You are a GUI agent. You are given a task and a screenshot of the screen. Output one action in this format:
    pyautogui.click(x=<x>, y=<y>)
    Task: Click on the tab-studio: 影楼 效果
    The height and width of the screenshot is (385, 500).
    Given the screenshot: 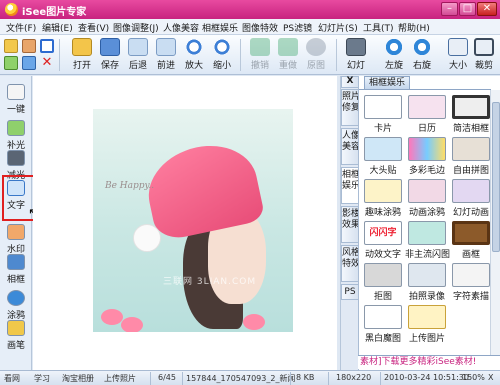 What is the action you would take?
    pyautogui.click(x=350, y=224)
    